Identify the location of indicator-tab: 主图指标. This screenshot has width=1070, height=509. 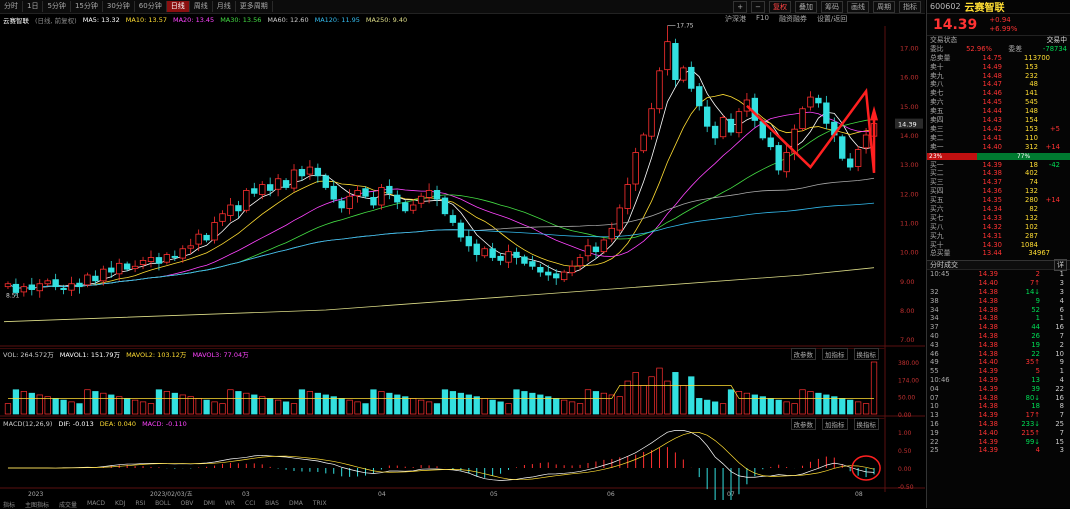
(37, 504).